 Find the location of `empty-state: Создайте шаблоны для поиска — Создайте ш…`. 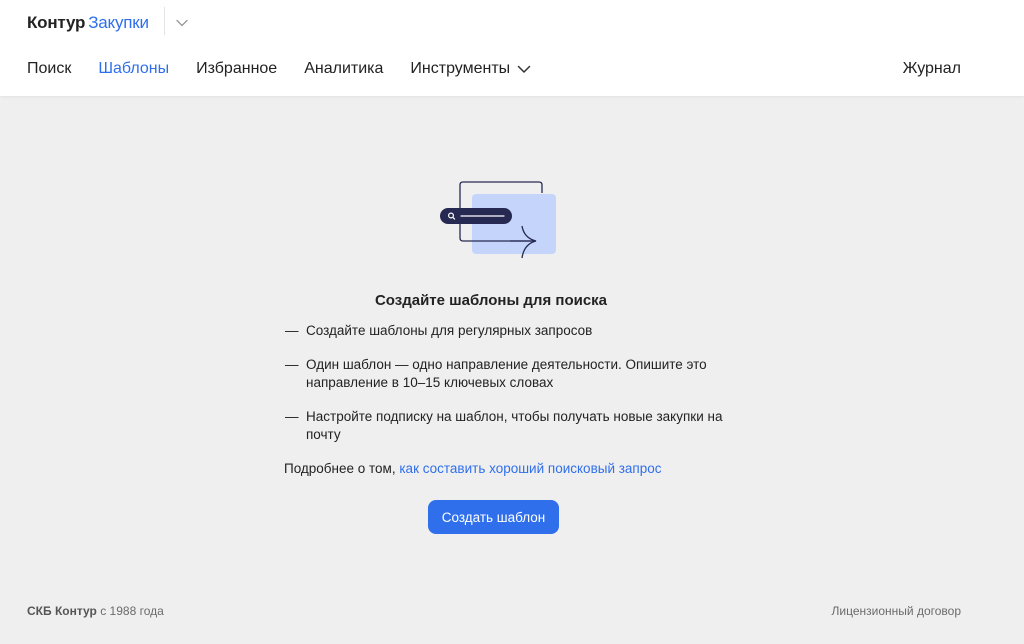

empty-state: Создайте шаблоны для поиска — Создайте ш… is located at coordinates (514, 384).